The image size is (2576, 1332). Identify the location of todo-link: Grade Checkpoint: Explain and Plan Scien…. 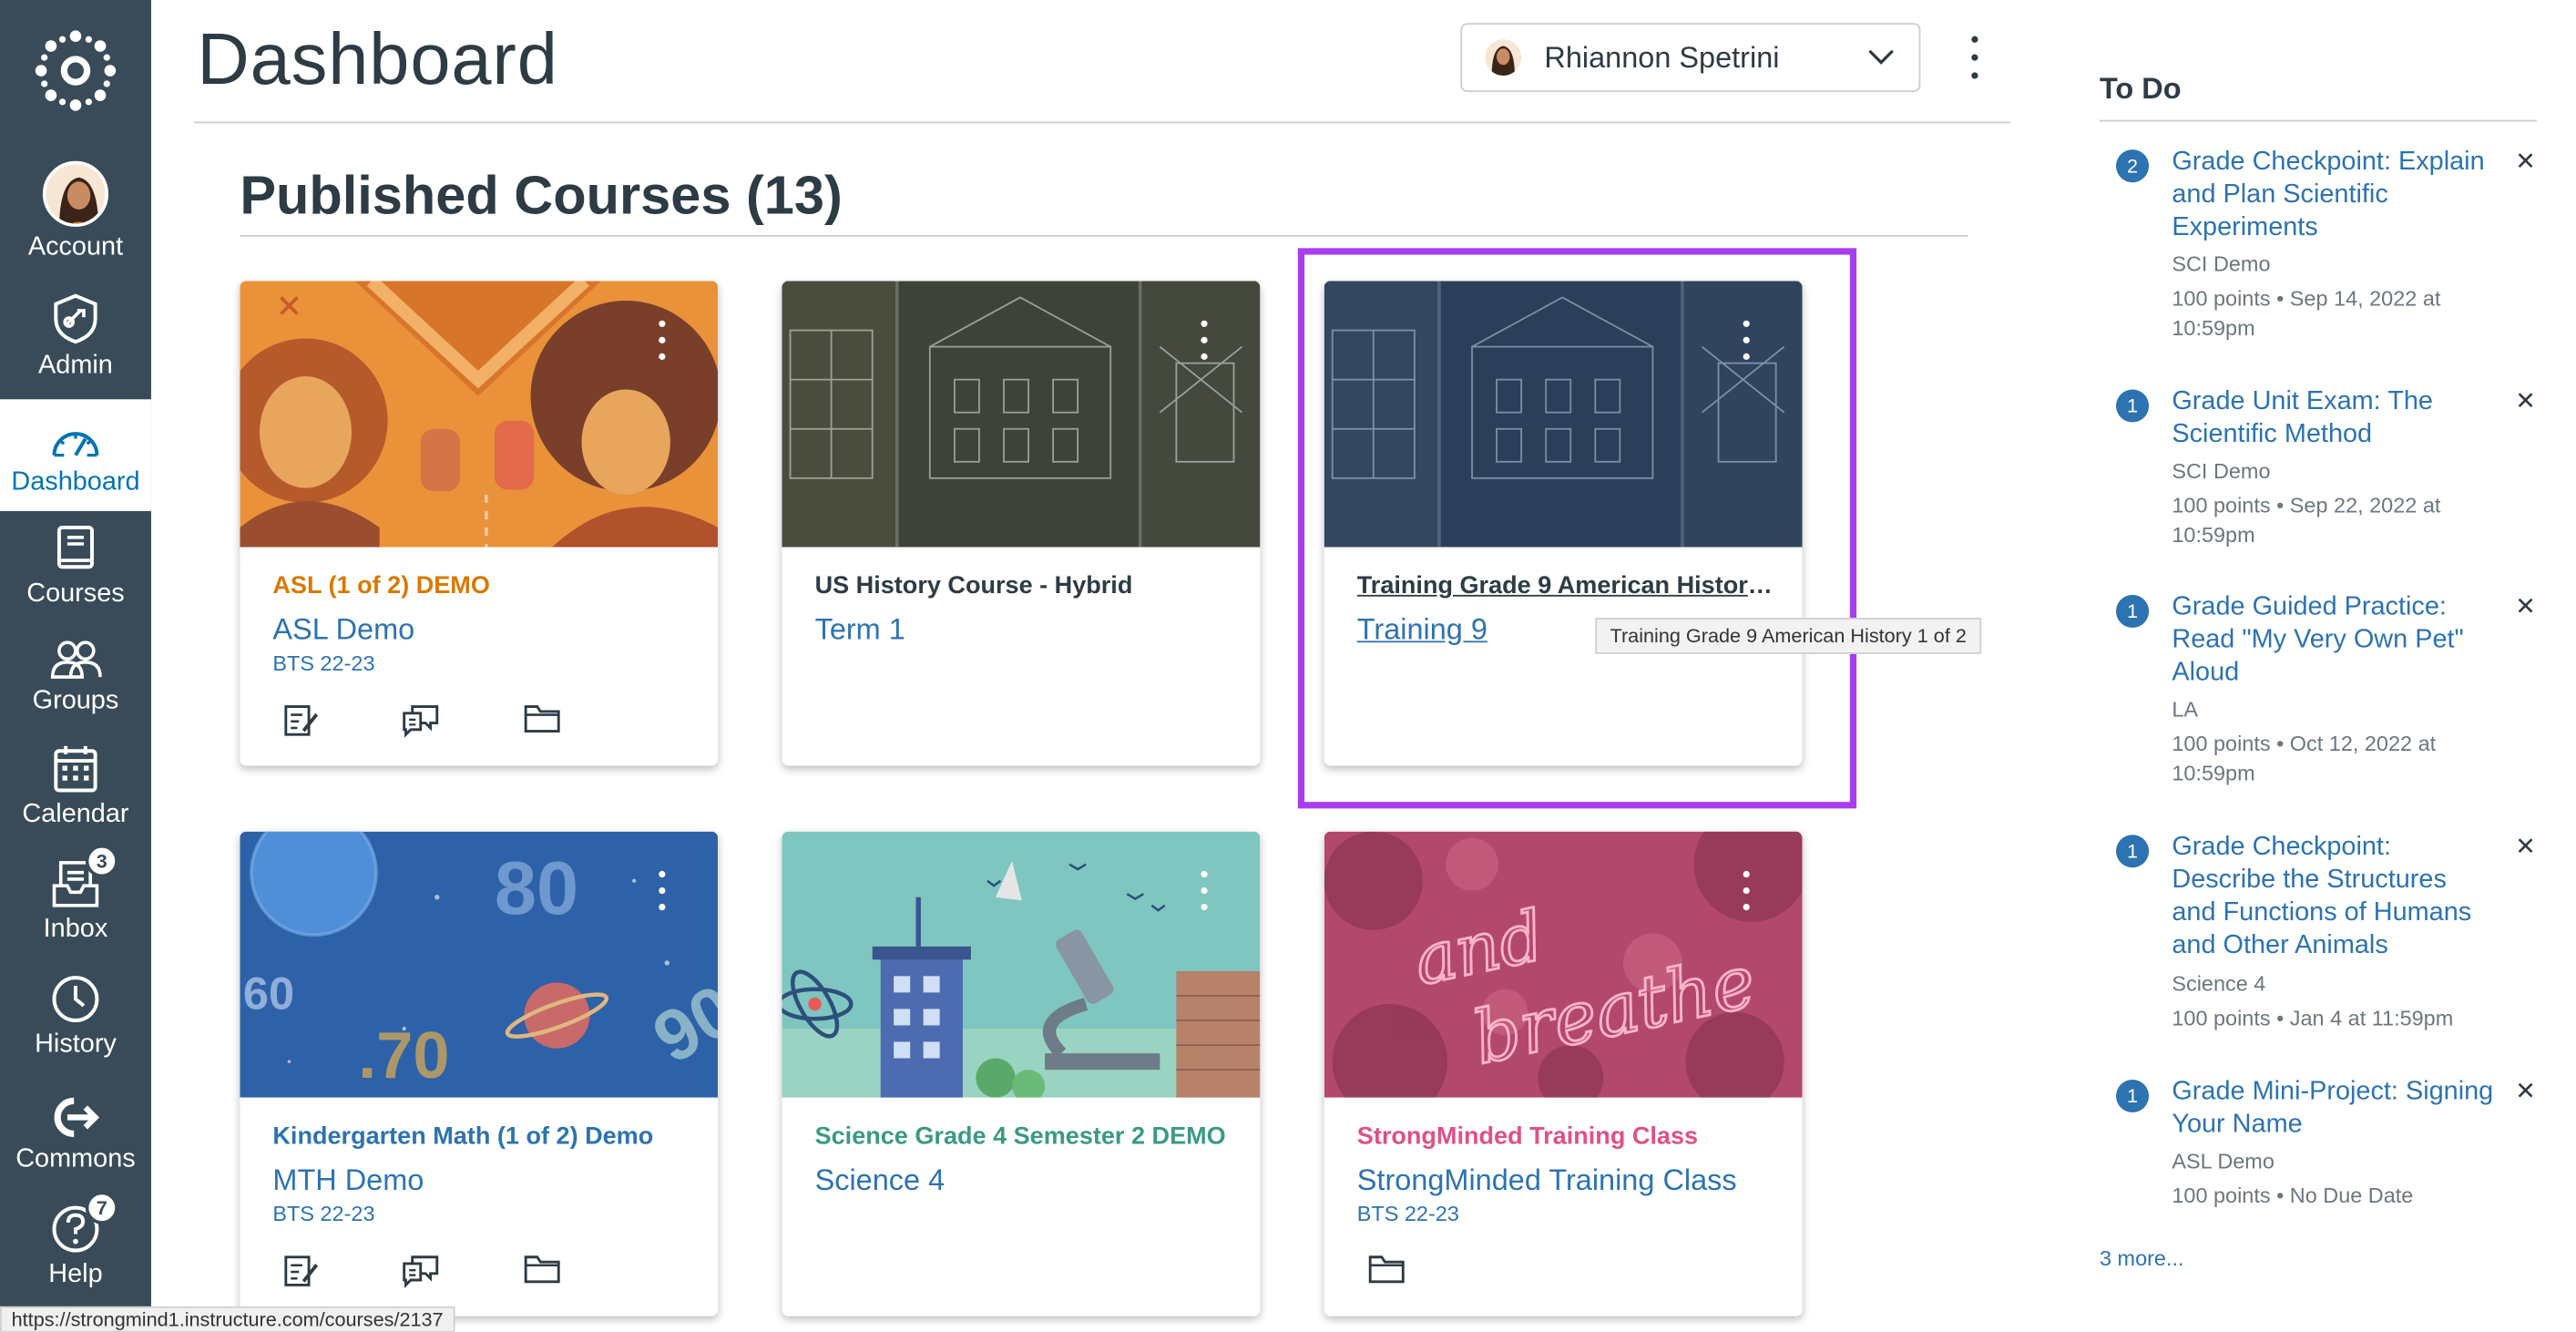
(2333, 196).